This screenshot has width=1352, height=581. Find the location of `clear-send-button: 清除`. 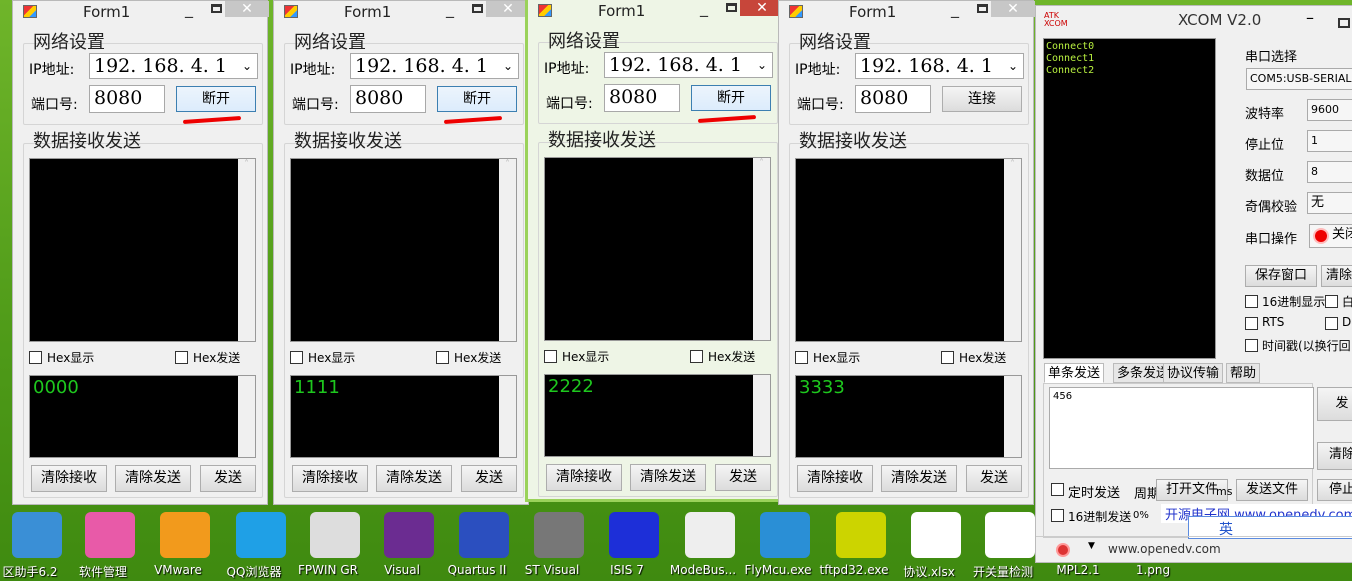

clear-send-button: 清除 is located at coordinates (1334, 456).